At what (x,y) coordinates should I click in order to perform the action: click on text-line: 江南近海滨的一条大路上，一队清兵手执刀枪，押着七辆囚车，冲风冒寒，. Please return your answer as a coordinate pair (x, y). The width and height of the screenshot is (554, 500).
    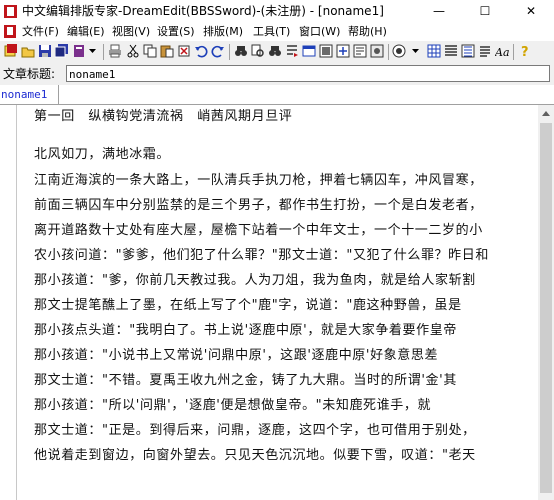
    Looking at the image, I should click on (258, 180).